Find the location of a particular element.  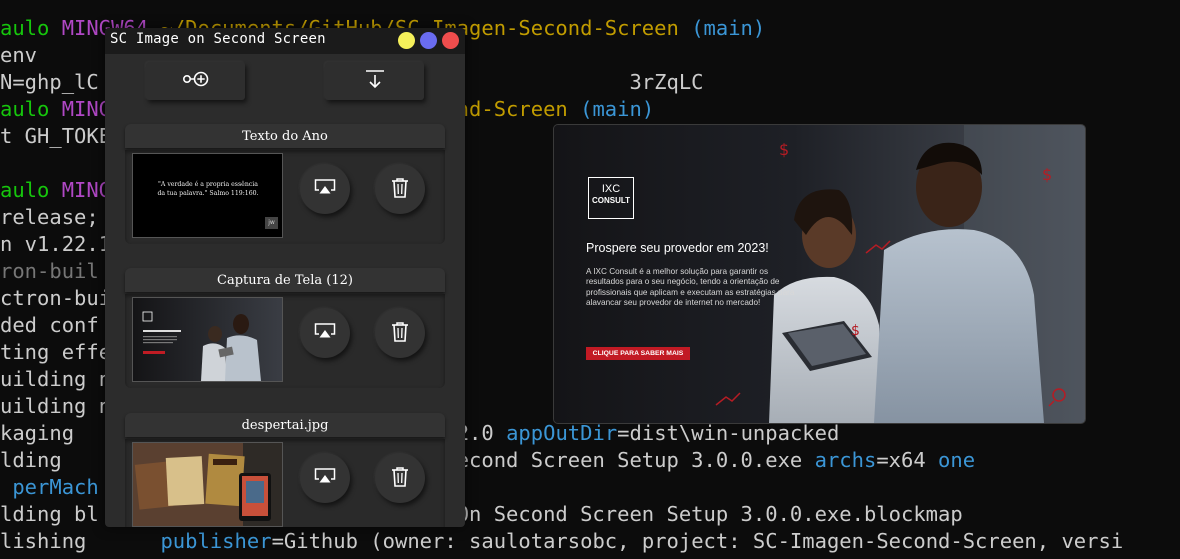

terminal-text: N=ghp_lC is located at coordinates (49, 82).